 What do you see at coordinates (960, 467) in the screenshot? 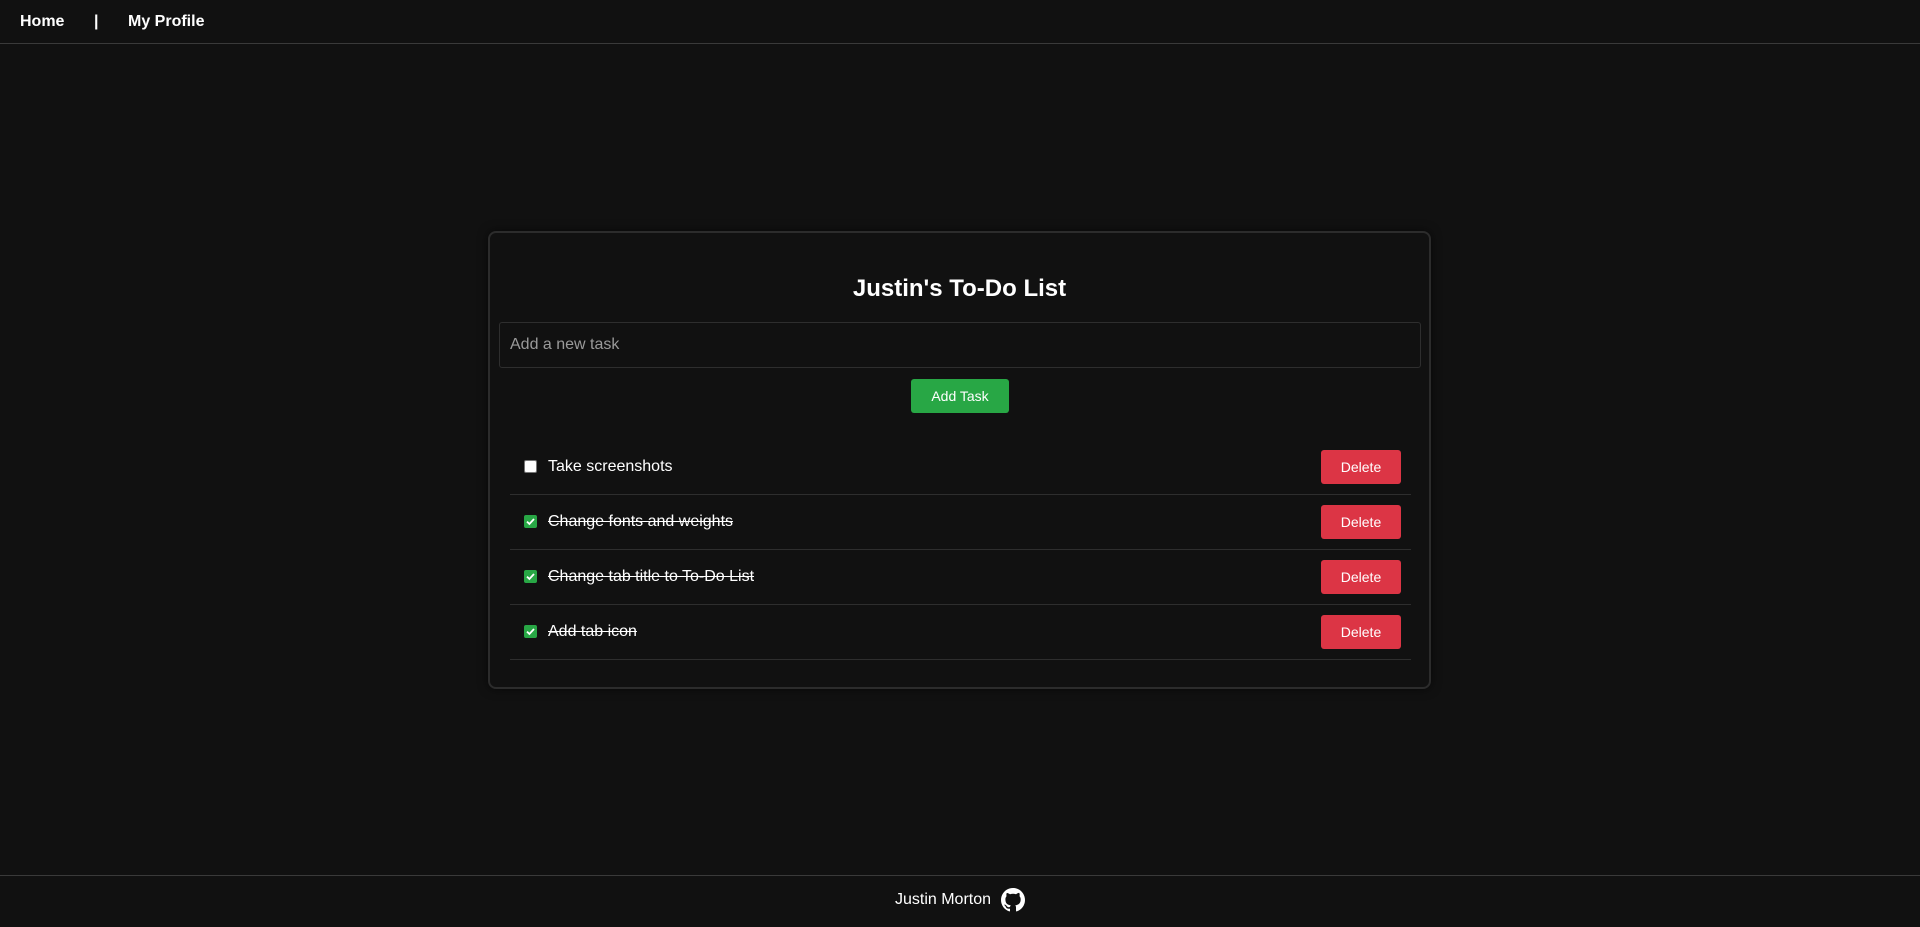
I see `task-item: Take screenshots Delete` at bounding box center [960, 467].